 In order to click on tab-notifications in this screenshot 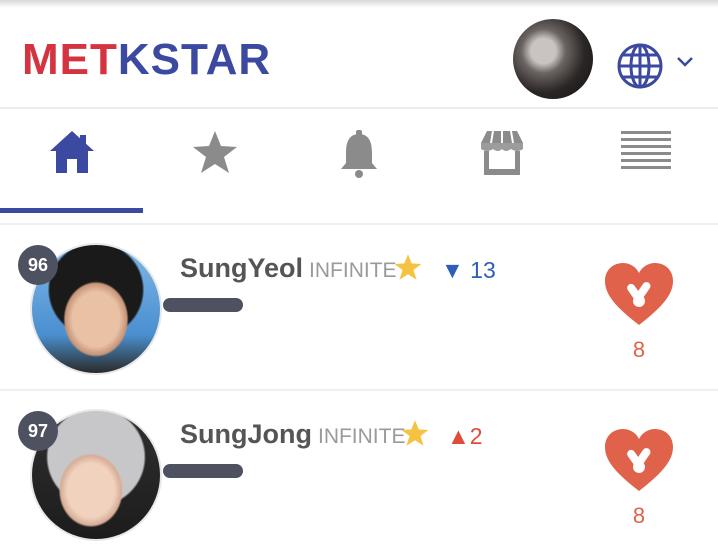, I will do `click(358, 161)`.